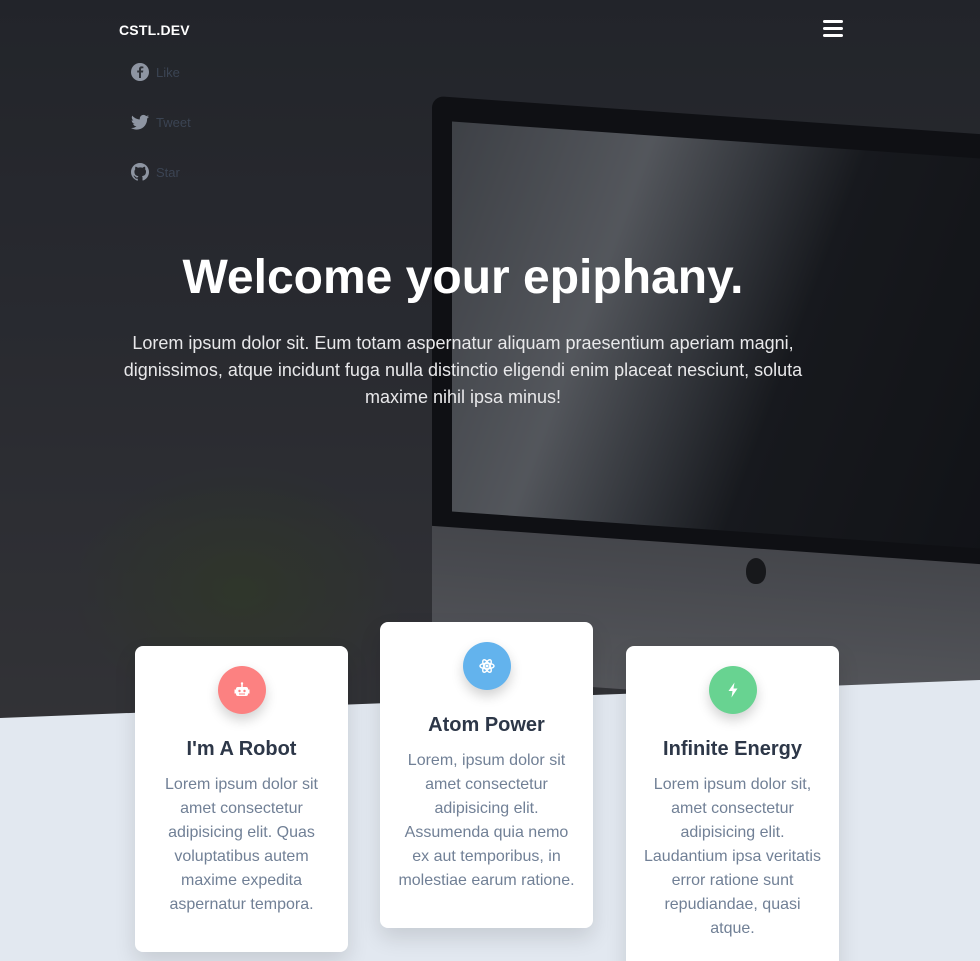  Describe the element at coordinates (241, 690) in the screenshot. I see `robot-icon` at that location.